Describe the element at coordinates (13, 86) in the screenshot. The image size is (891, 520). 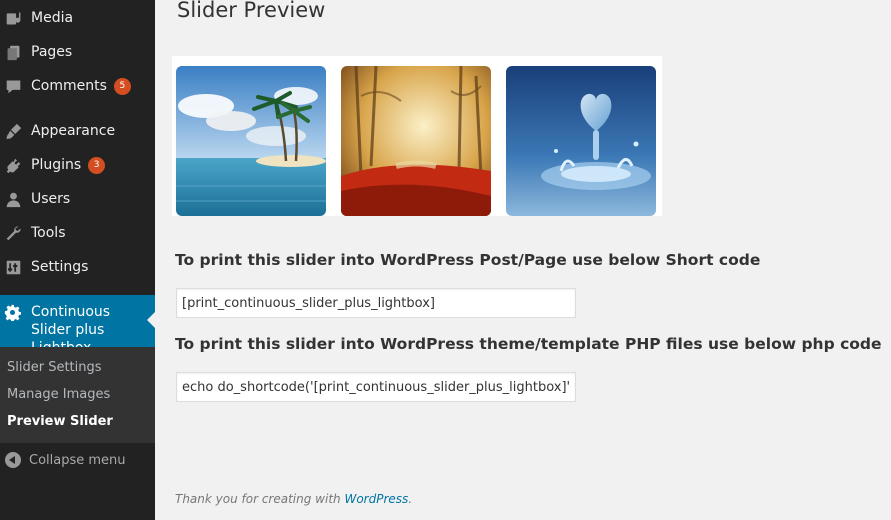
I see `comments-icon` at that location.